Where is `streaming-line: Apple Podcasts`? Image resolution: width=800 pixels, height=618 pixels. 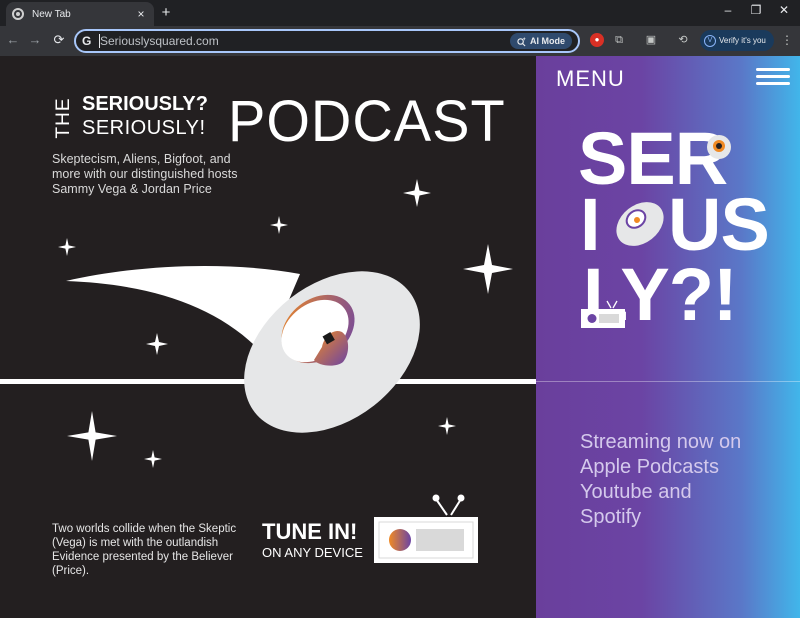 streaming-line: Apple Podcasts is located at coordinates (680, 467).